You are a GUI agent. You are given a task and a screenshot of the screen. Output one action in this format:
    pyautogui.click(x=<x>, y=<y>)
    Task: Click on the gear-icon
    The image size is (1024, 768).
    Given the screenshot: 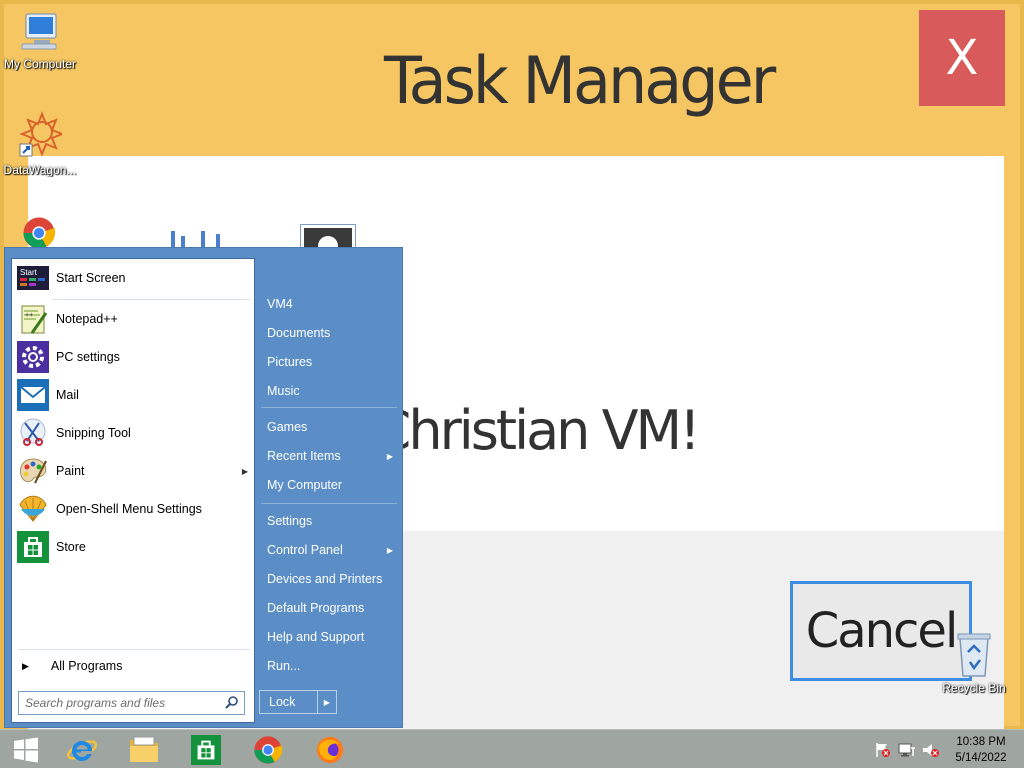 What is the action you would take?
    pyautogui.click(x=33, y=357)
    